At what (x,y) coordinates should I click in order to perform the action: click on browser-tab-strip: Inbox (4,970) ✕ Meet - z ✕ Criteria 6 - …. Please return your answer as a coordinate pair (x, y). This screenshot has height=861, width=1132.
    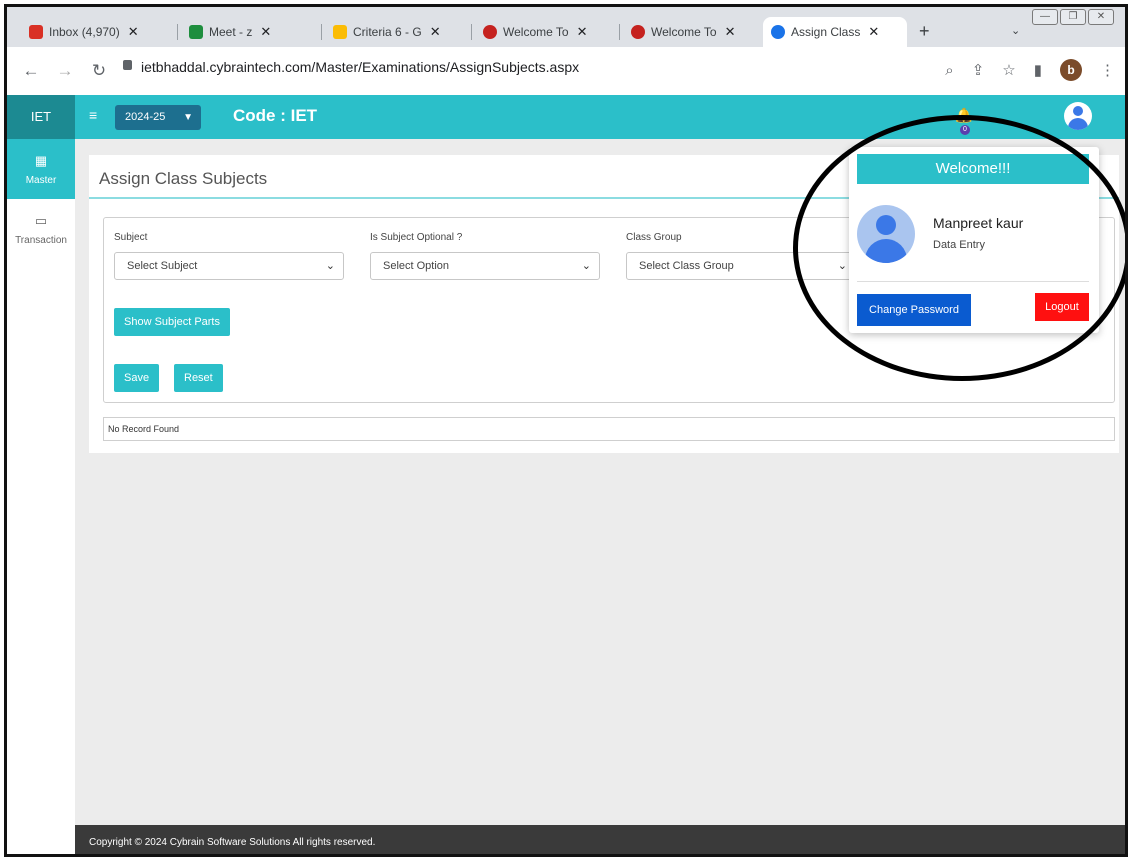
    Looking at the image, I should click on (566, 27).